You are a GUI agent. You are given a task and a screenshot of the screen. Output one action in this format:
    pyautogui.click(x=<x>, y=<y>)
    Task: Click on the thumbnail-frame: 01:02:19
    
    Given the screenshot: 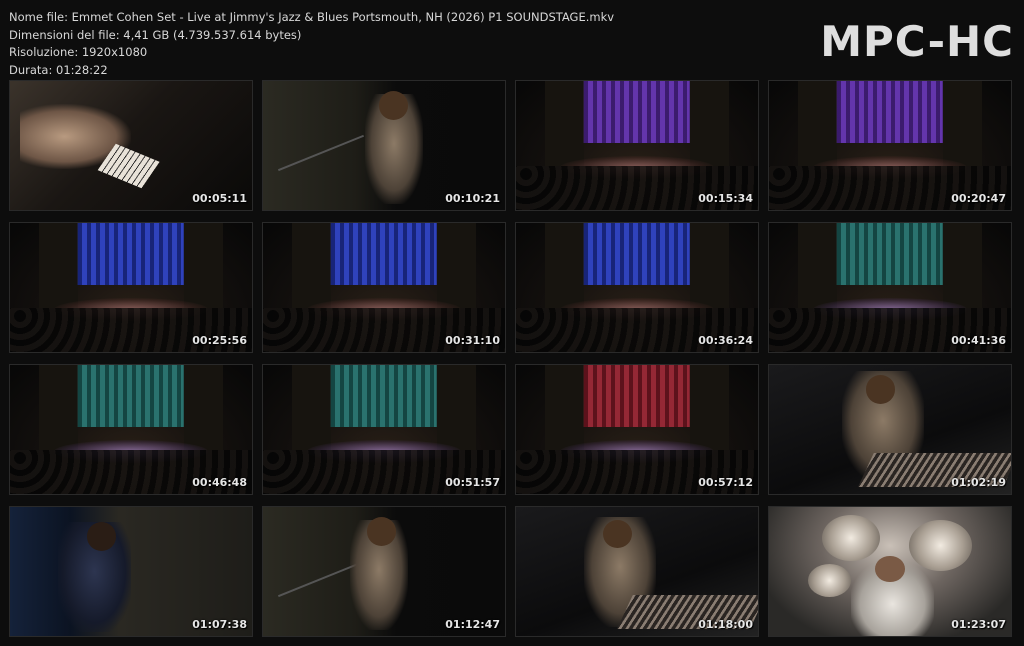 What is the action you would take?
    pyautogui.click(x=890, y=429)
    